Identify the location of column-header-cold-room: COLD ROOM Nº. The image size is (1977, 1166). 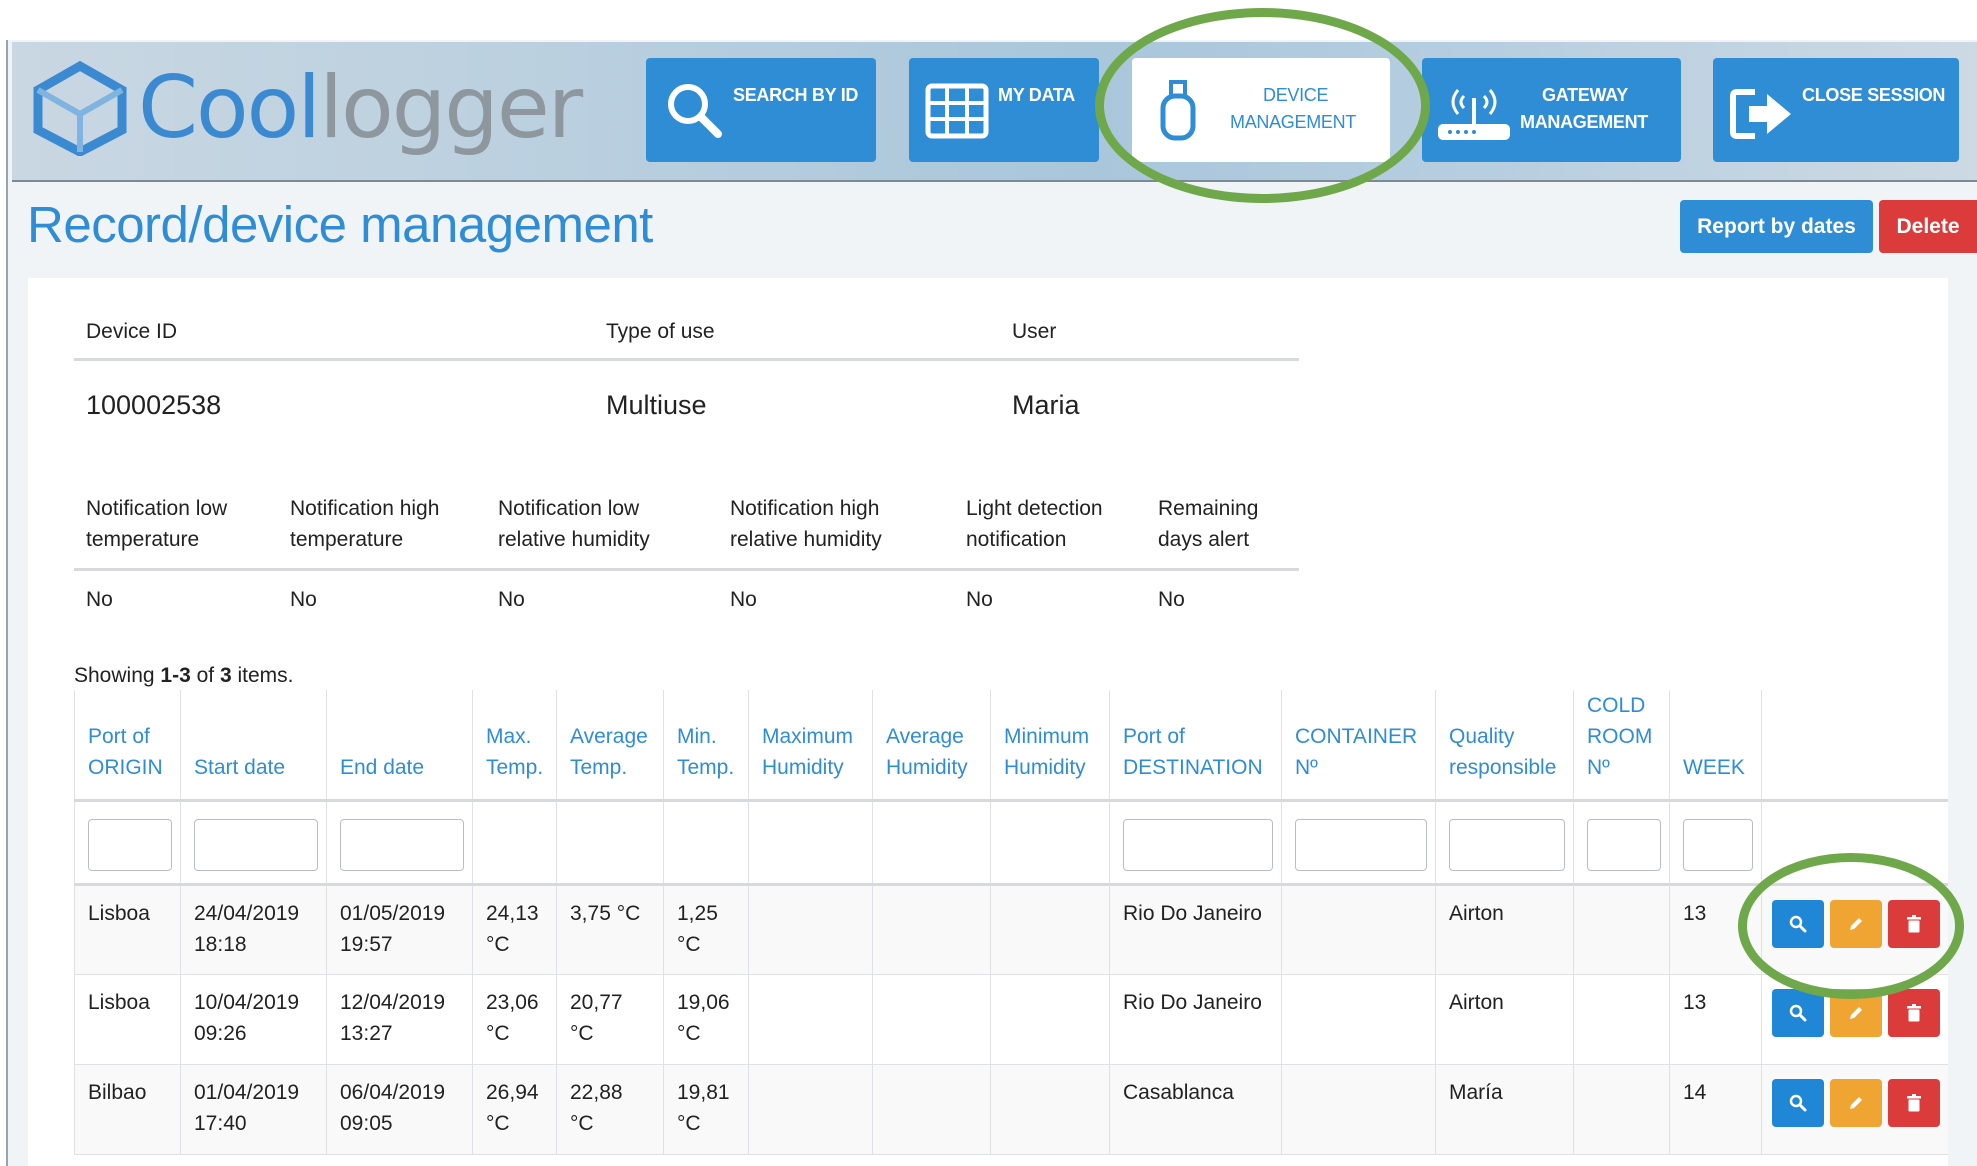
(1621, 746).